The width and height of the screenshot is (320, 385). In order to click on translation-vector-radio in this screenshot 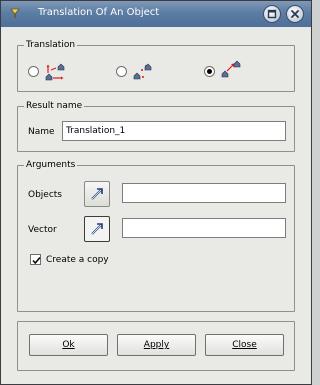, I will do `click(209, 71)`.